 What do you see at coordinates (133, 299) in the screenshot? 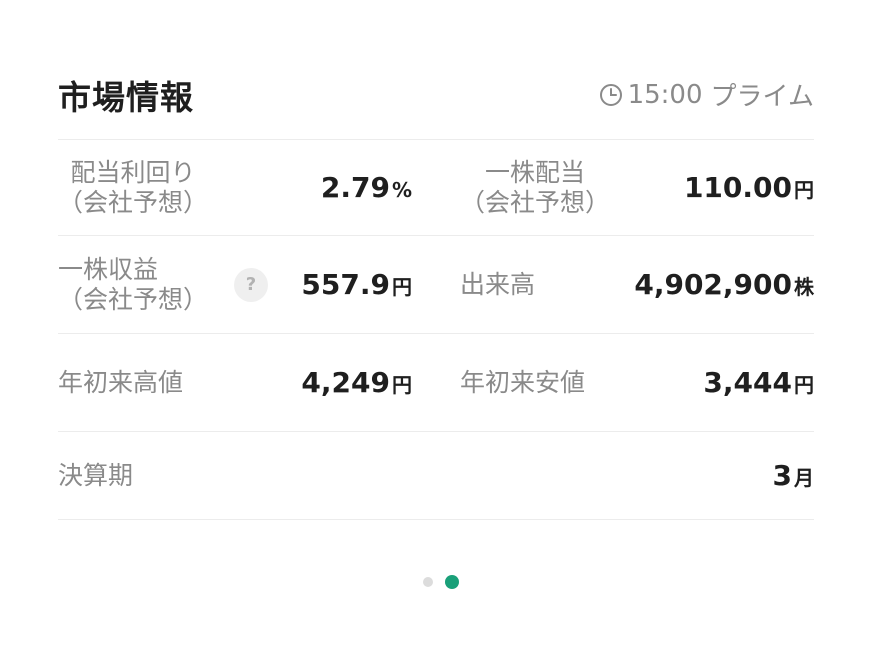
I see `eps-label-line2: （会社予想）` at bounding box center [133, 299].